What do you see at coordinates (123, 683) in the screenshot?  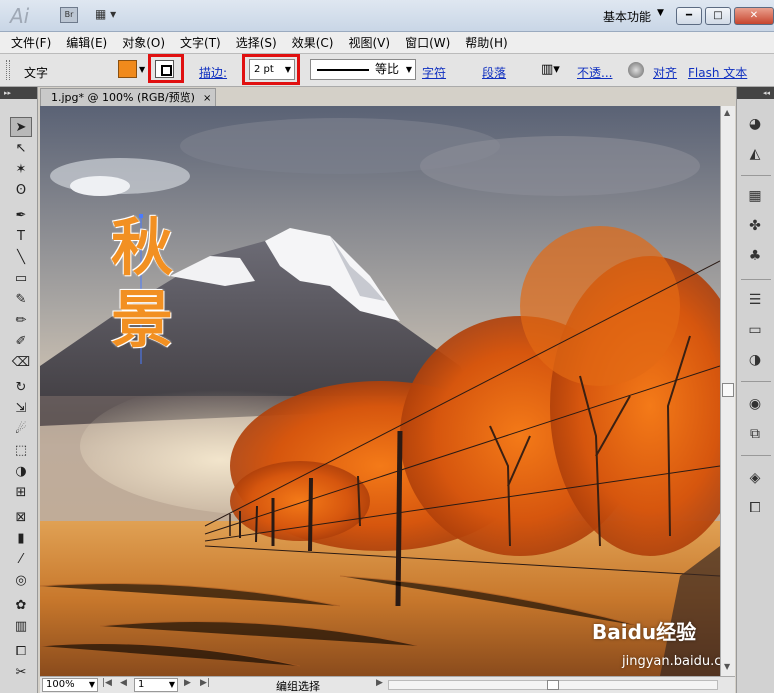 I see `previous-artboard-icon: ◀` at bounding box center [123, 683].